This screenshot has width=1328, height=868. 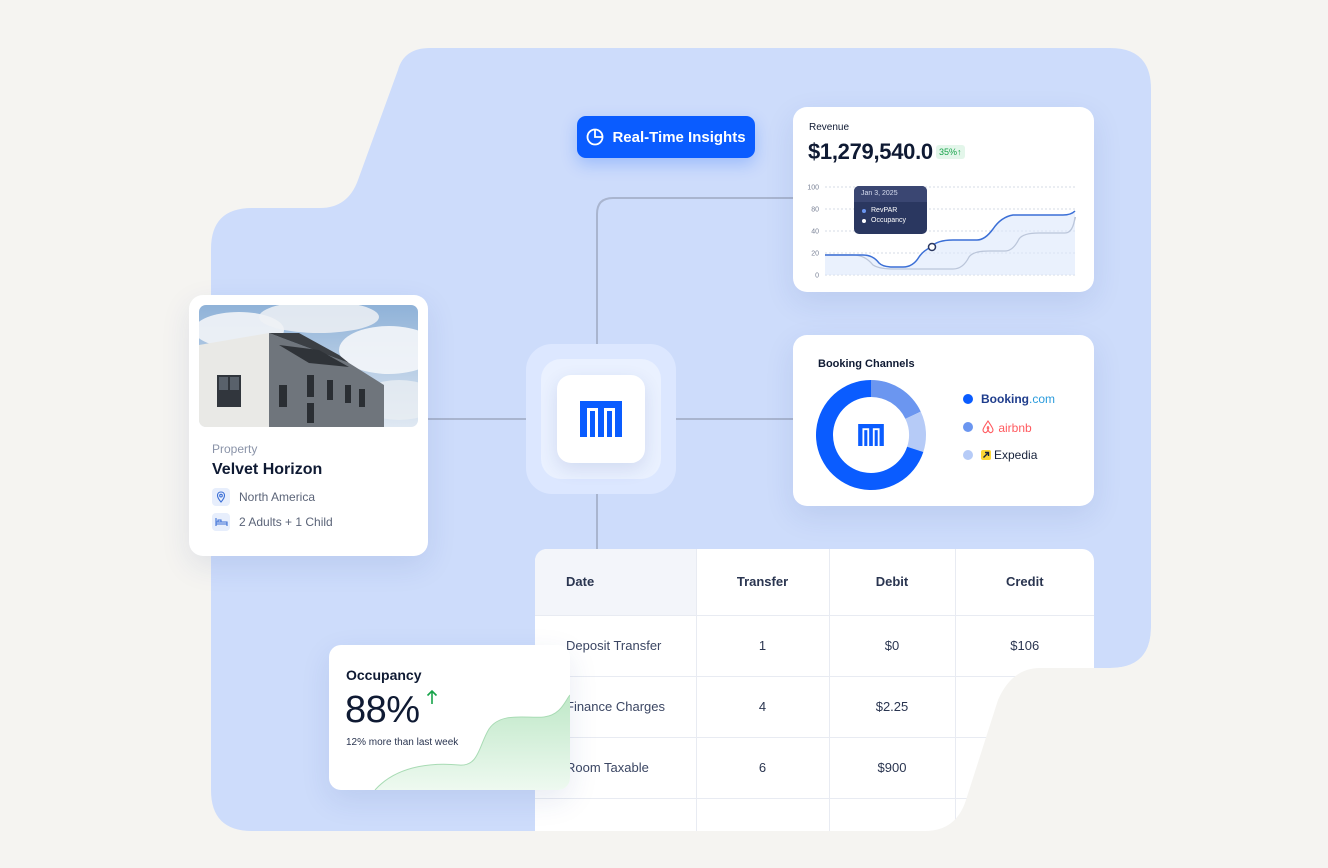 What do you see at coordinates (813, 188) in the screenshot?
I see `y-tick-label: 100` at bounding box center [813, 188].